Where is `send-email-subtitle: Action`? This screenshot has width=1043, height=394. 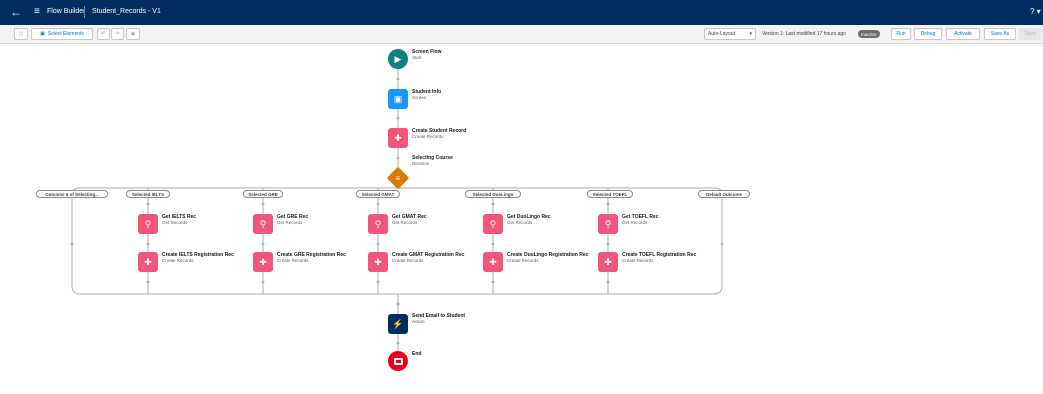
send-email-subtitle: Action is located at coordinates (418, 321).